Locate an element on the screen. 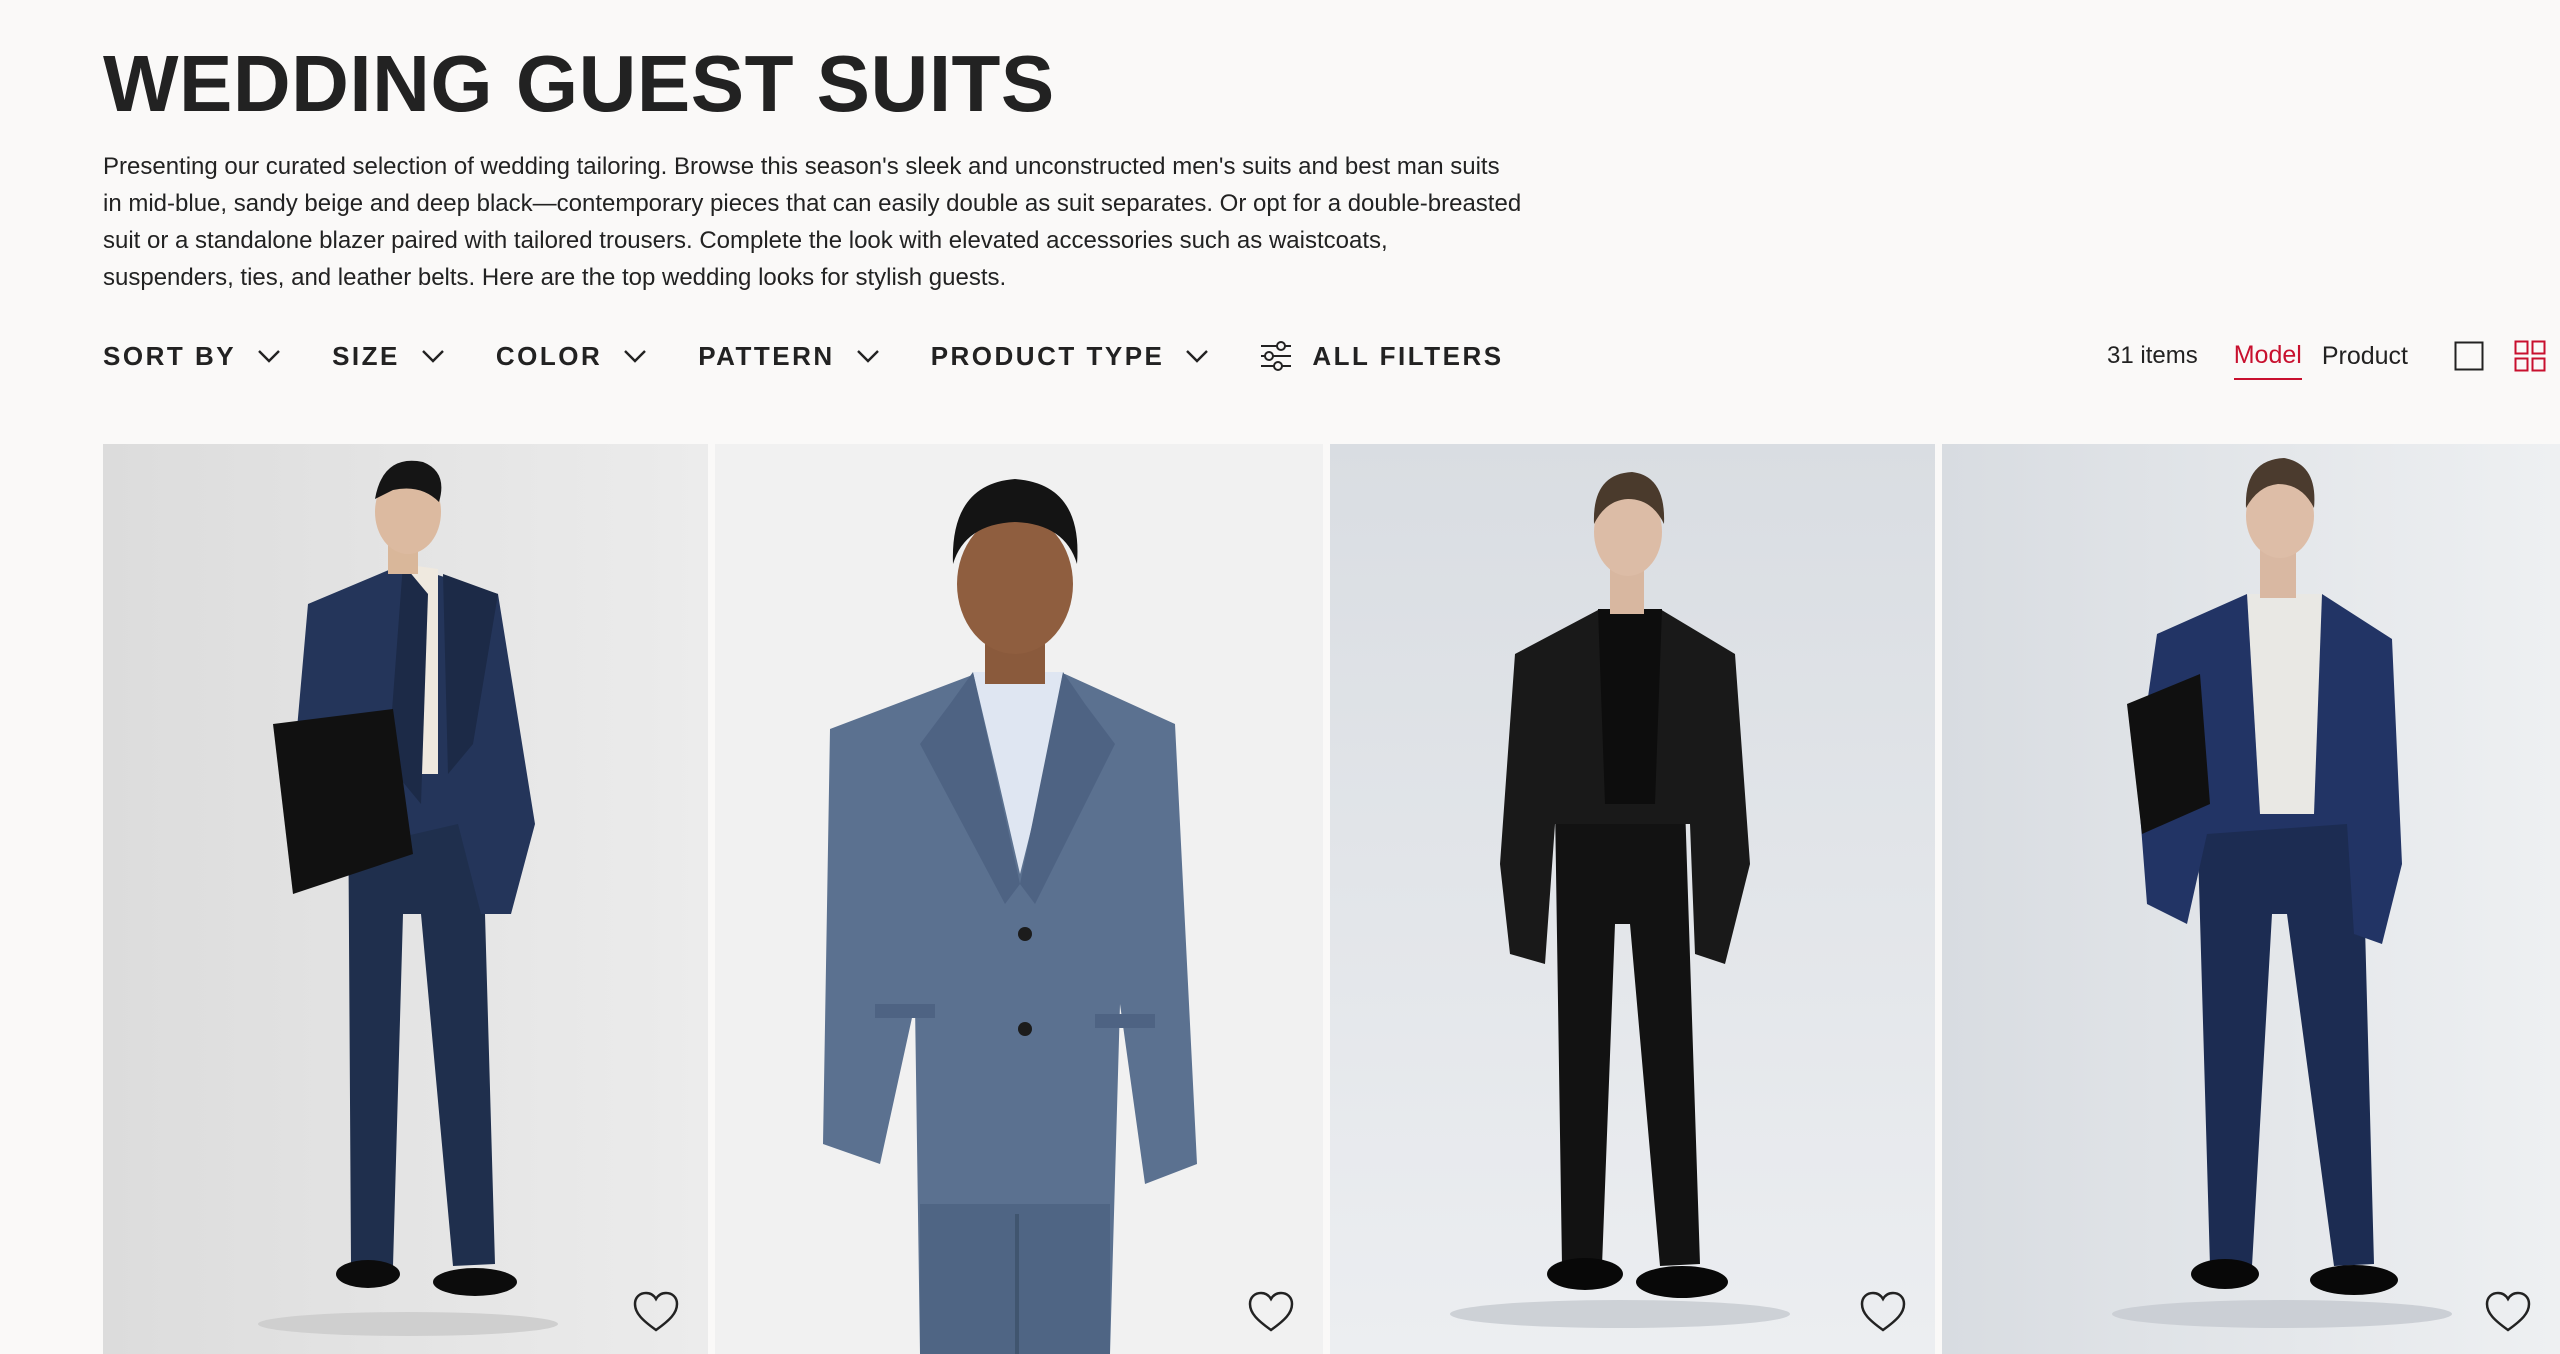 The width and height of the screenshot is (2560, 1354). size-dropdown: SIZE is located at coordinates (388, 356).